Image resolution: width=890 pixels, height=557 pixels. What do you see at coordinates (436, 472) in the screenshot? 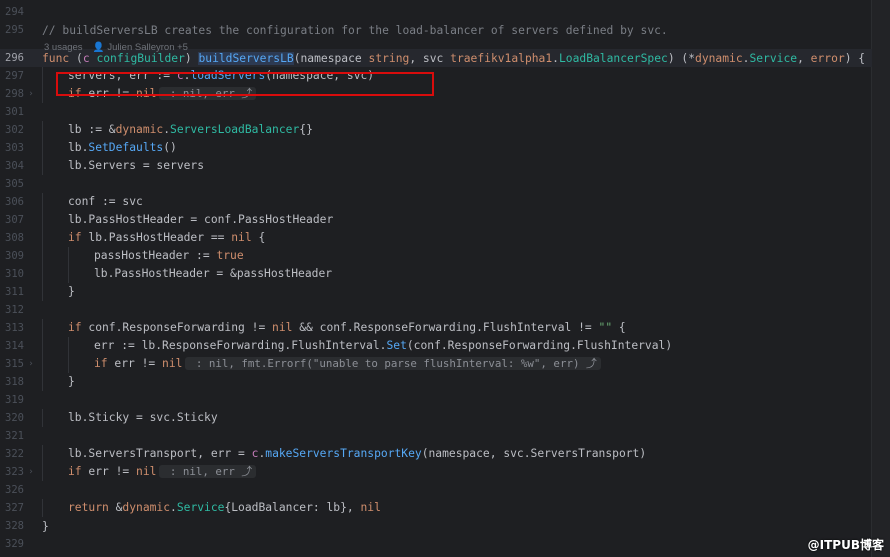
I see `code-line: 323 › if err != nil : nil, err ⤴` at bounding box center [436, 472].